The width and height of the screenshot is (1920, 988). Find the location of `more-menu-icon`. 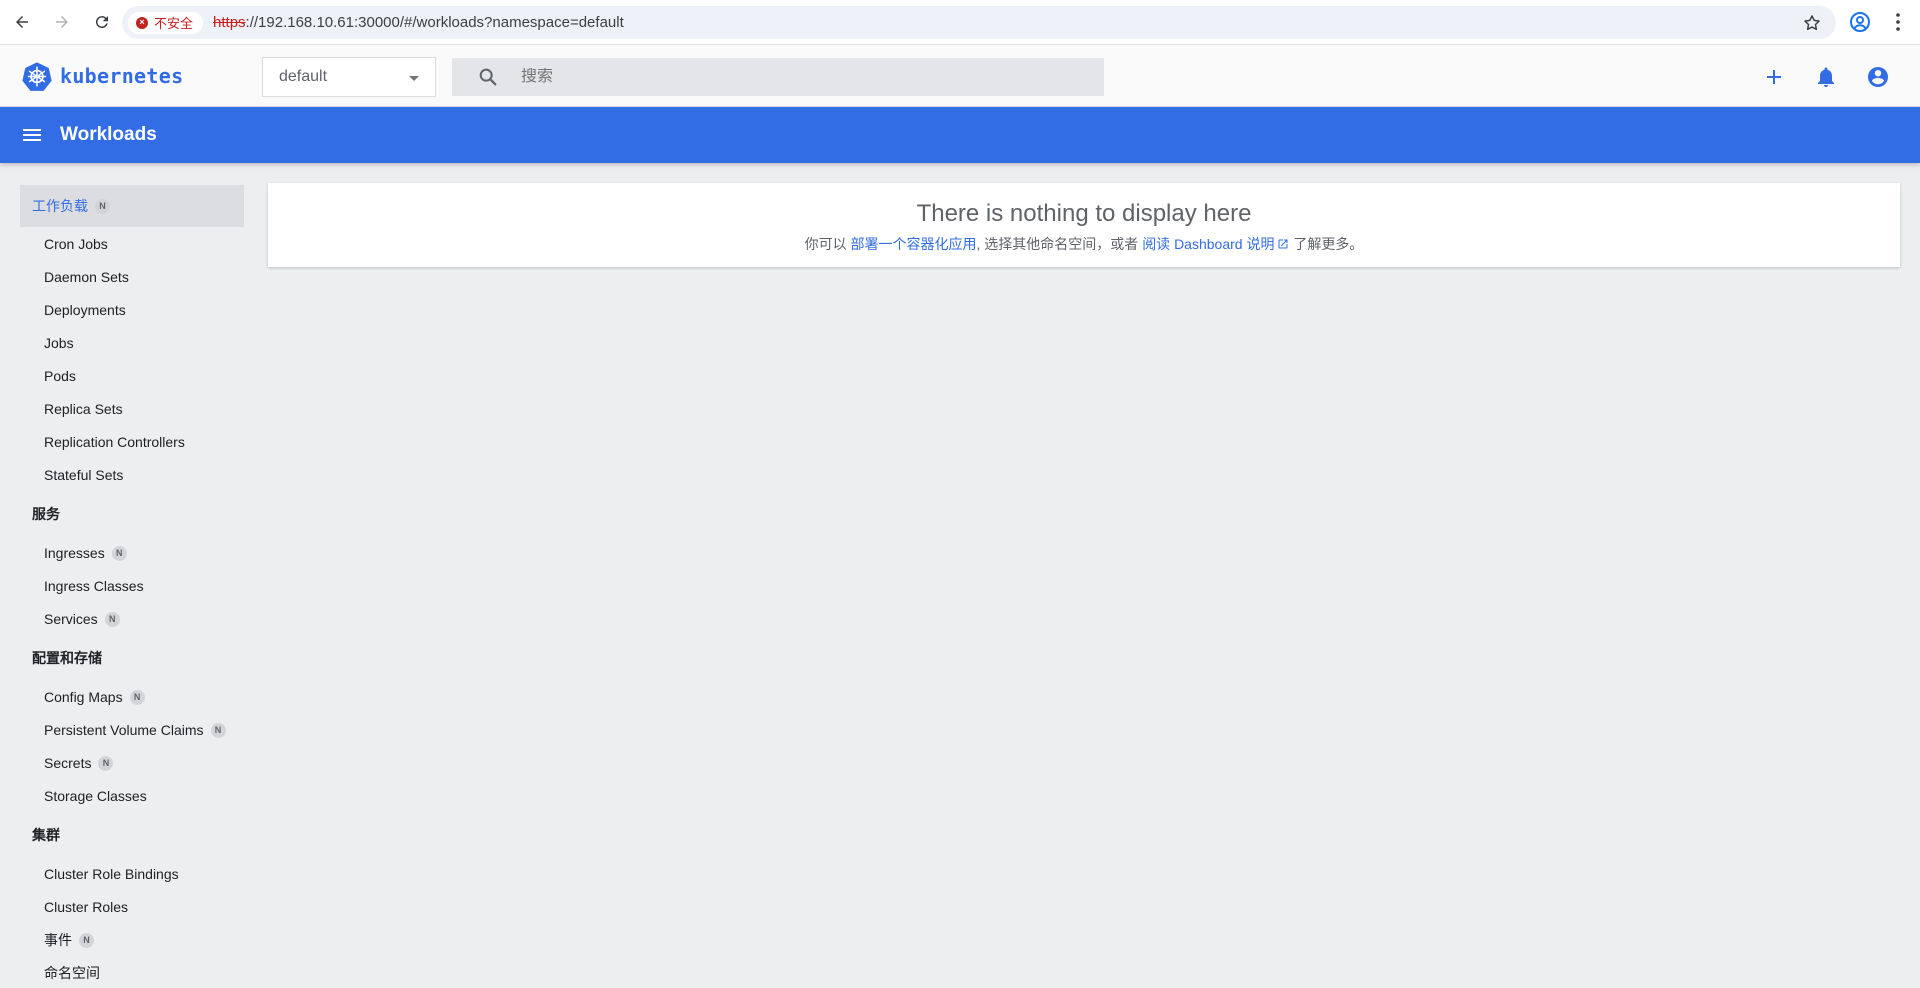

more-menu-icon is located at coordinates (1898, 22).